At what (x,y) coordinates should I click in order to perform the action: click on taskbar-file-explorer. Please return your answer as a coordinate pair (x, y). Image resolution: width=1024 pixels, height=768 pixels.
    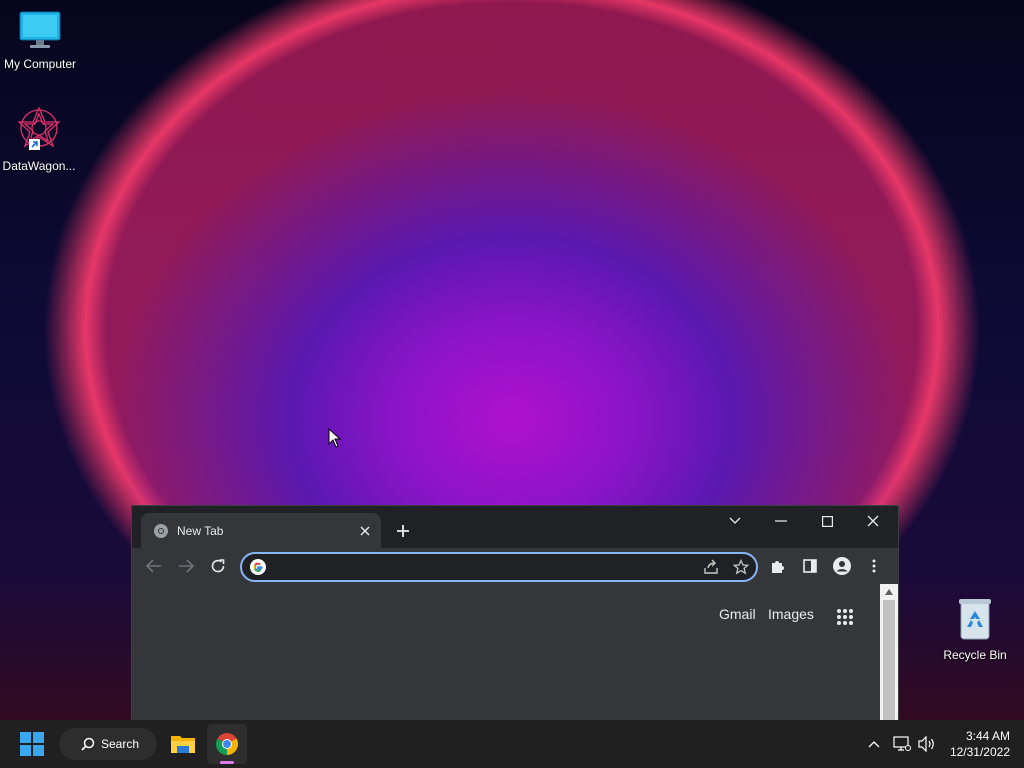
    Looking at the image, I should click on (183, 744).